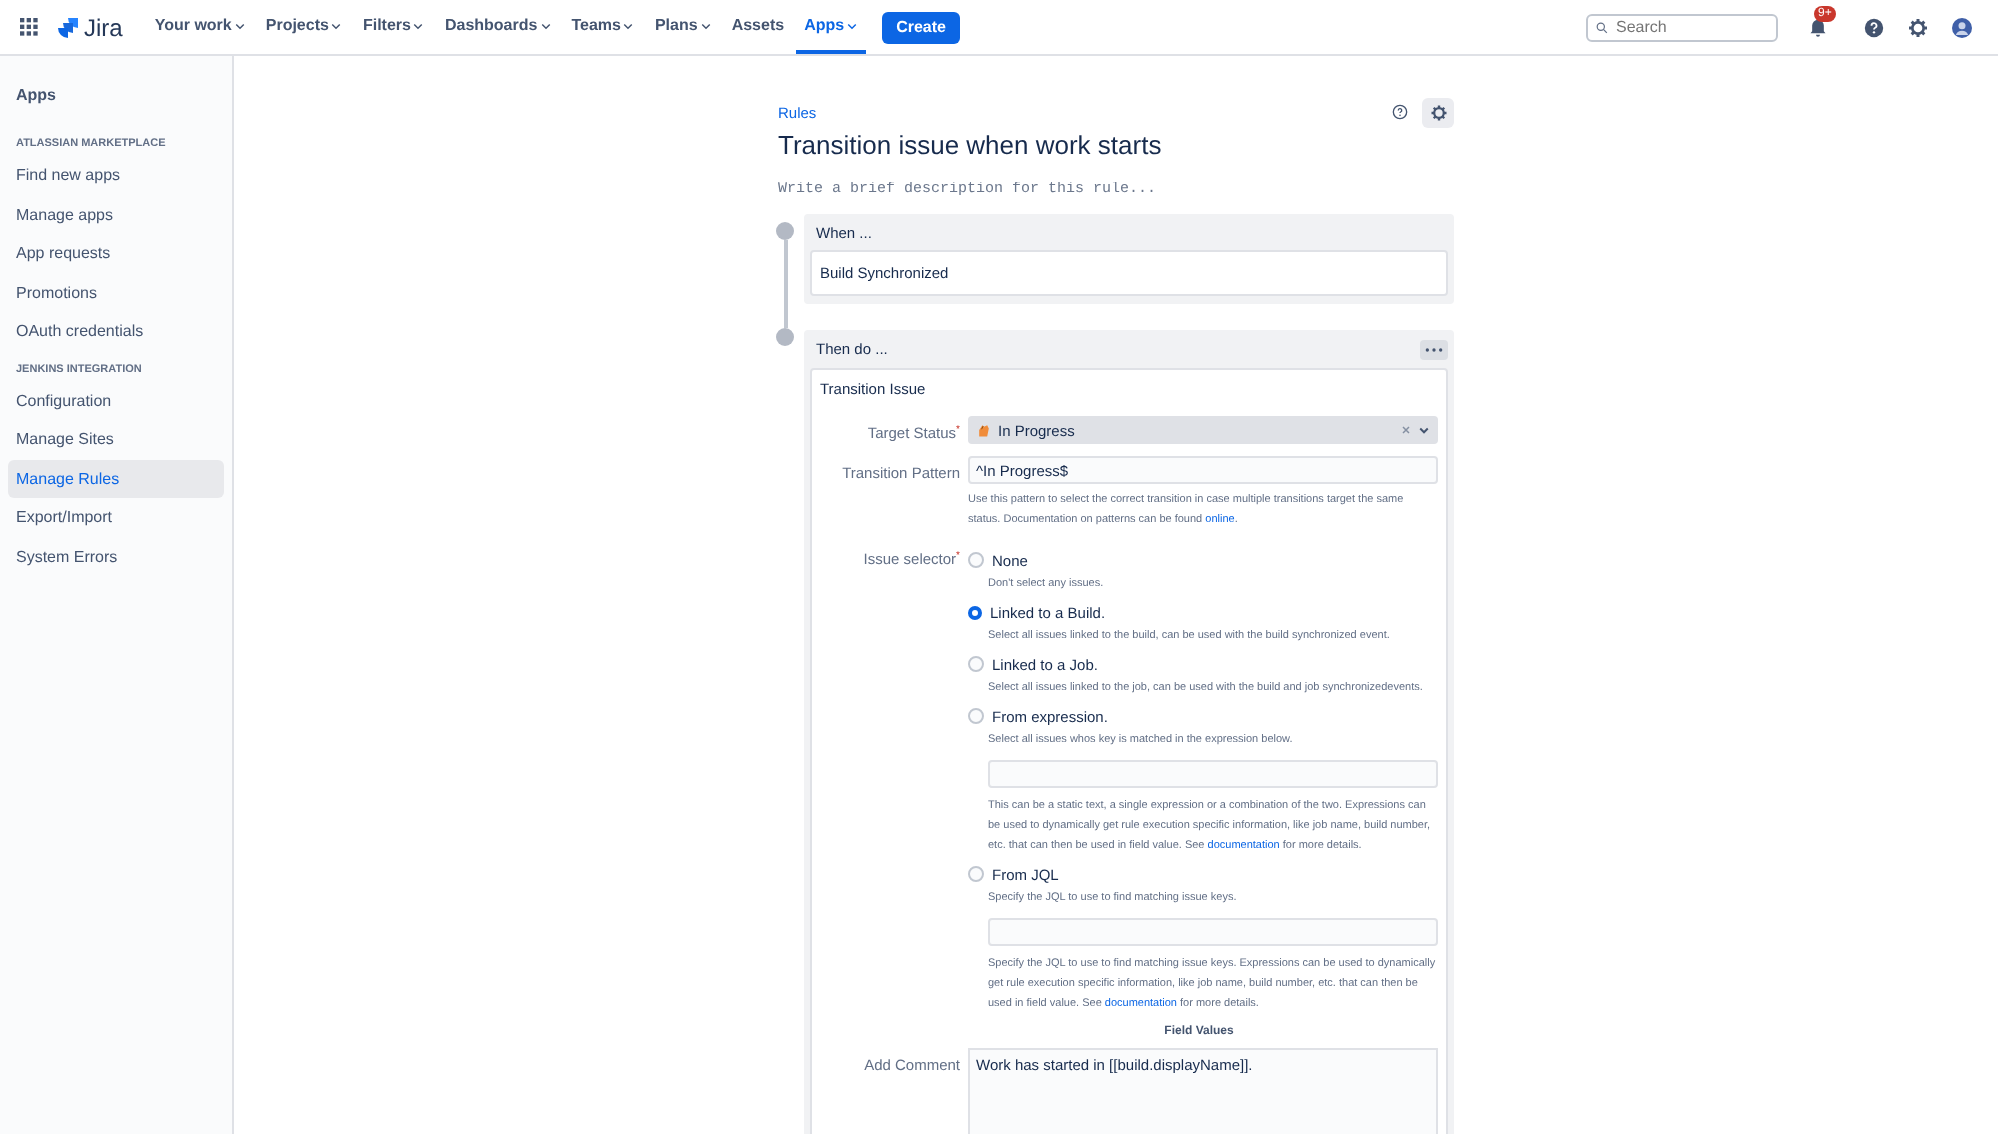  What do you see at coordinates (304, 27) in the screenshot?
I see `nav-menu-item: Projects` at bounding box center [304, 27].